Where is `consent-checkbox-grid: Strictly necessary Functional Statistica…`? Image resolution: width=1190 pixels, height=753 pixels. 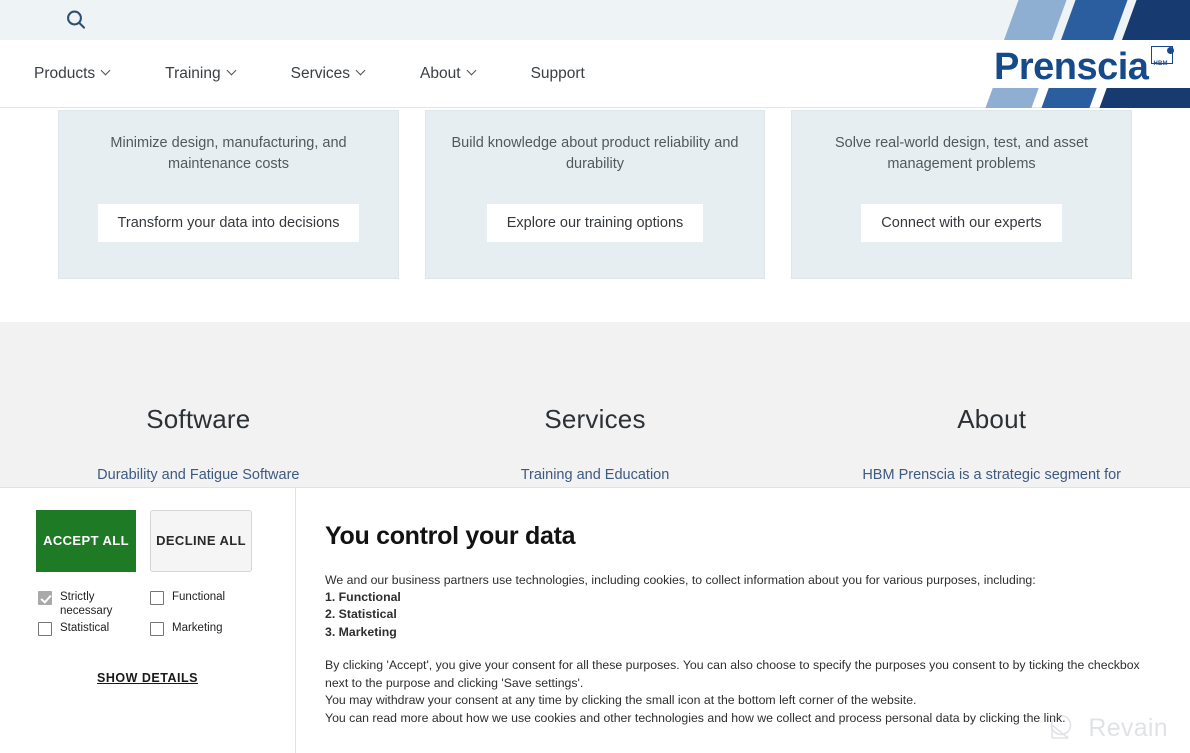 consent-checkbox-grid: Strictly necessary Functional Statistica… is located at coordinates (163, 614).